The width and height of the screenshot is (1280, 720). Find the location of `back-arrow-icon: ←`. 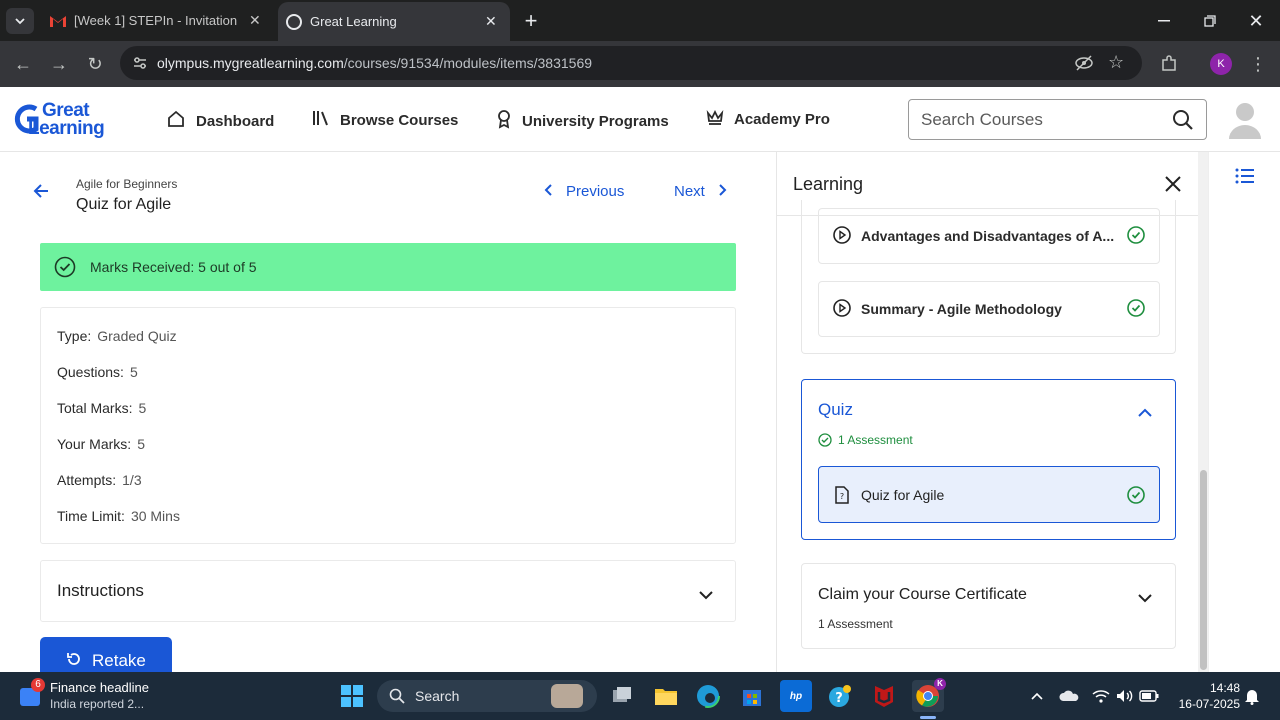

back-arrow-icon: ← is located at coordinates (23, 64).